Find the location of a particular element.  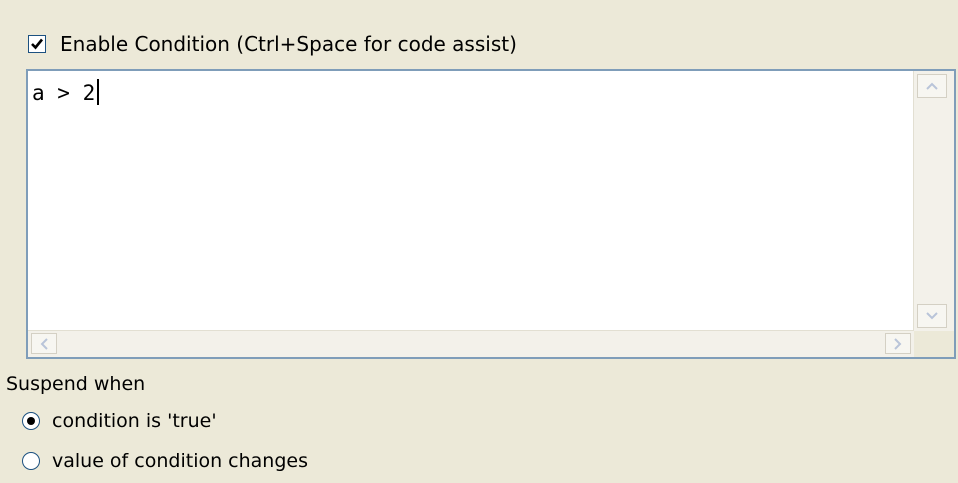

radio-label-condition-true: condition is 'true' is located at coordinates (134, 421).